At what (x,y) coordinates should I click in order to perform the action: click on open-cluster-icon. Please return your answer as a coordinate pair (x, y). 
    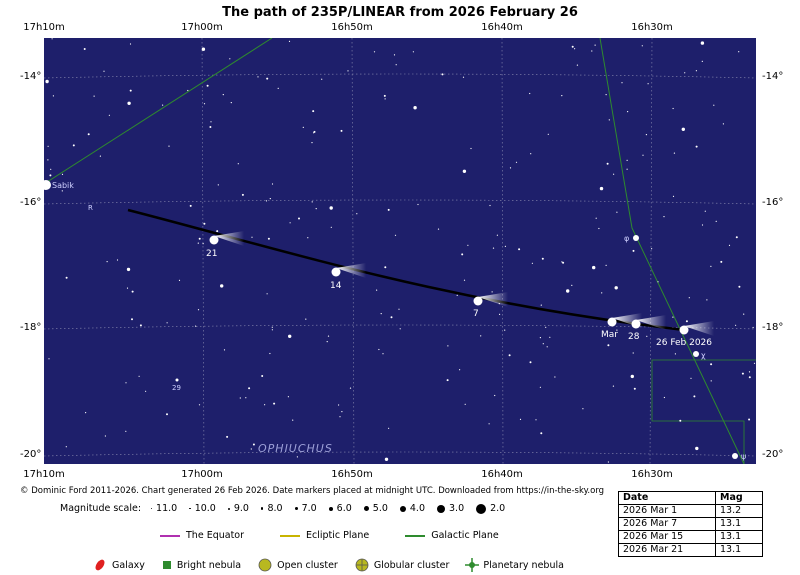
    Looking at the image, I should click on (265, 565).